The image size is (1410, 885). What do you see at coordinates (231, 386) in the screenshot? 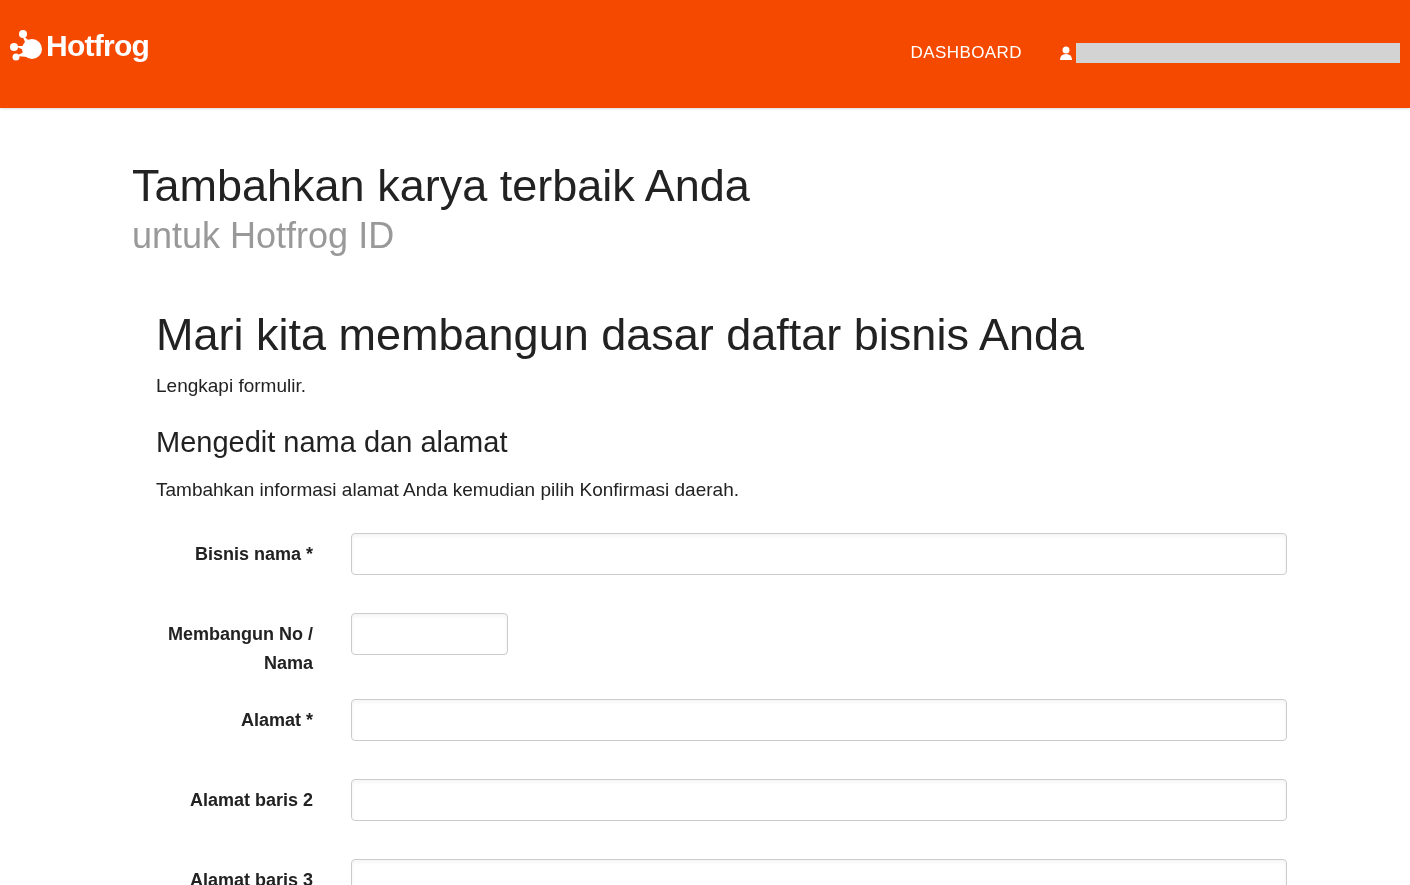
I see `intro-text: Lengkapi formulir.` at bounding box center [231, 386].